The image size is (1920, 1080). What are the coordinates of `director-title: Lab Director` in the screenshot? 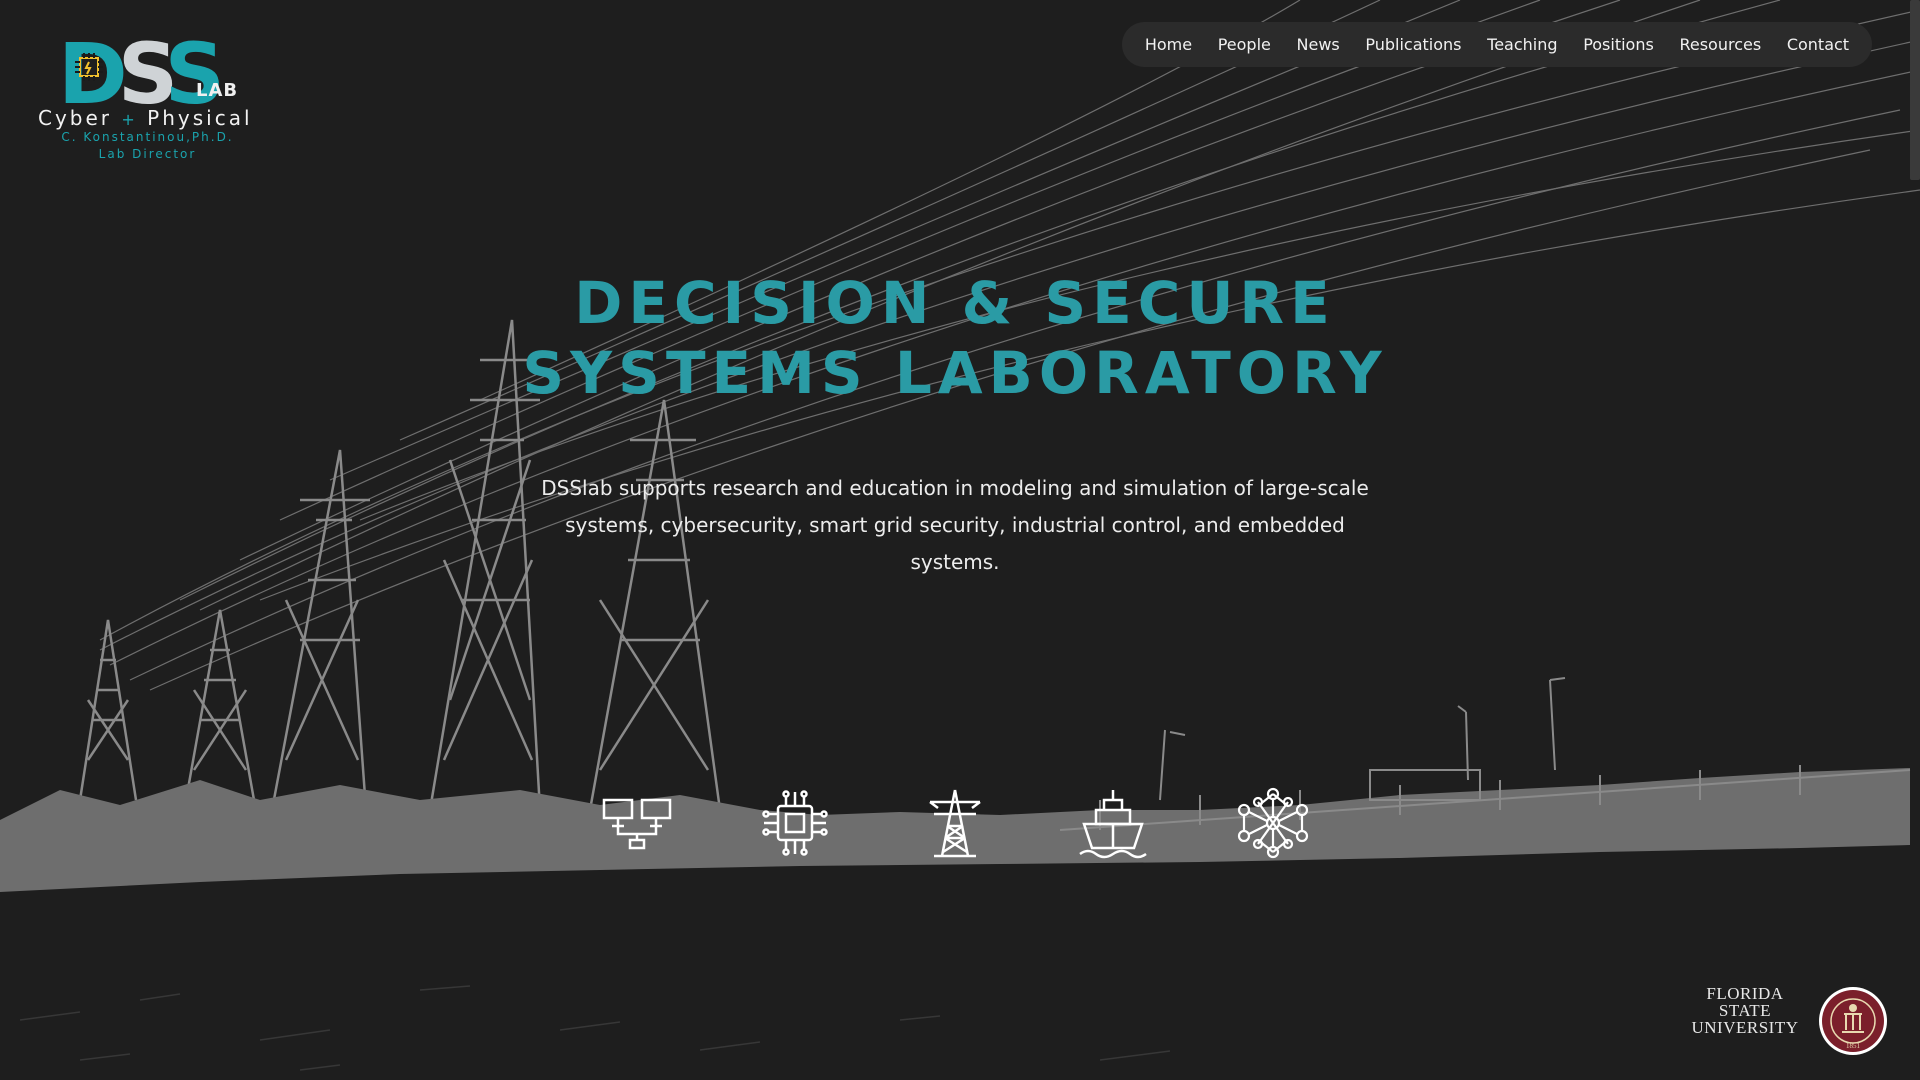 It's located at (147, 154).